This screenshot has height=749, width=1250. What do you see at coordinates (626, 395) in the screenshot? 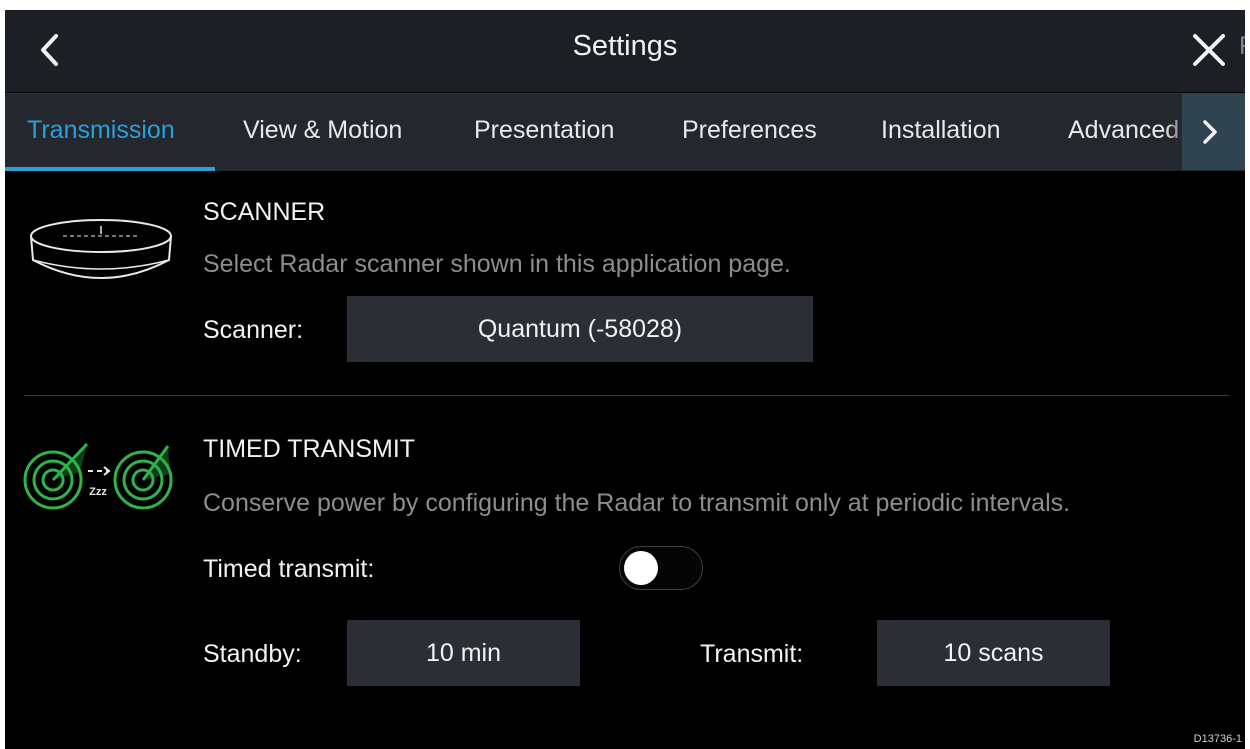
I see `section-divider` at bounding box center [626, 395].